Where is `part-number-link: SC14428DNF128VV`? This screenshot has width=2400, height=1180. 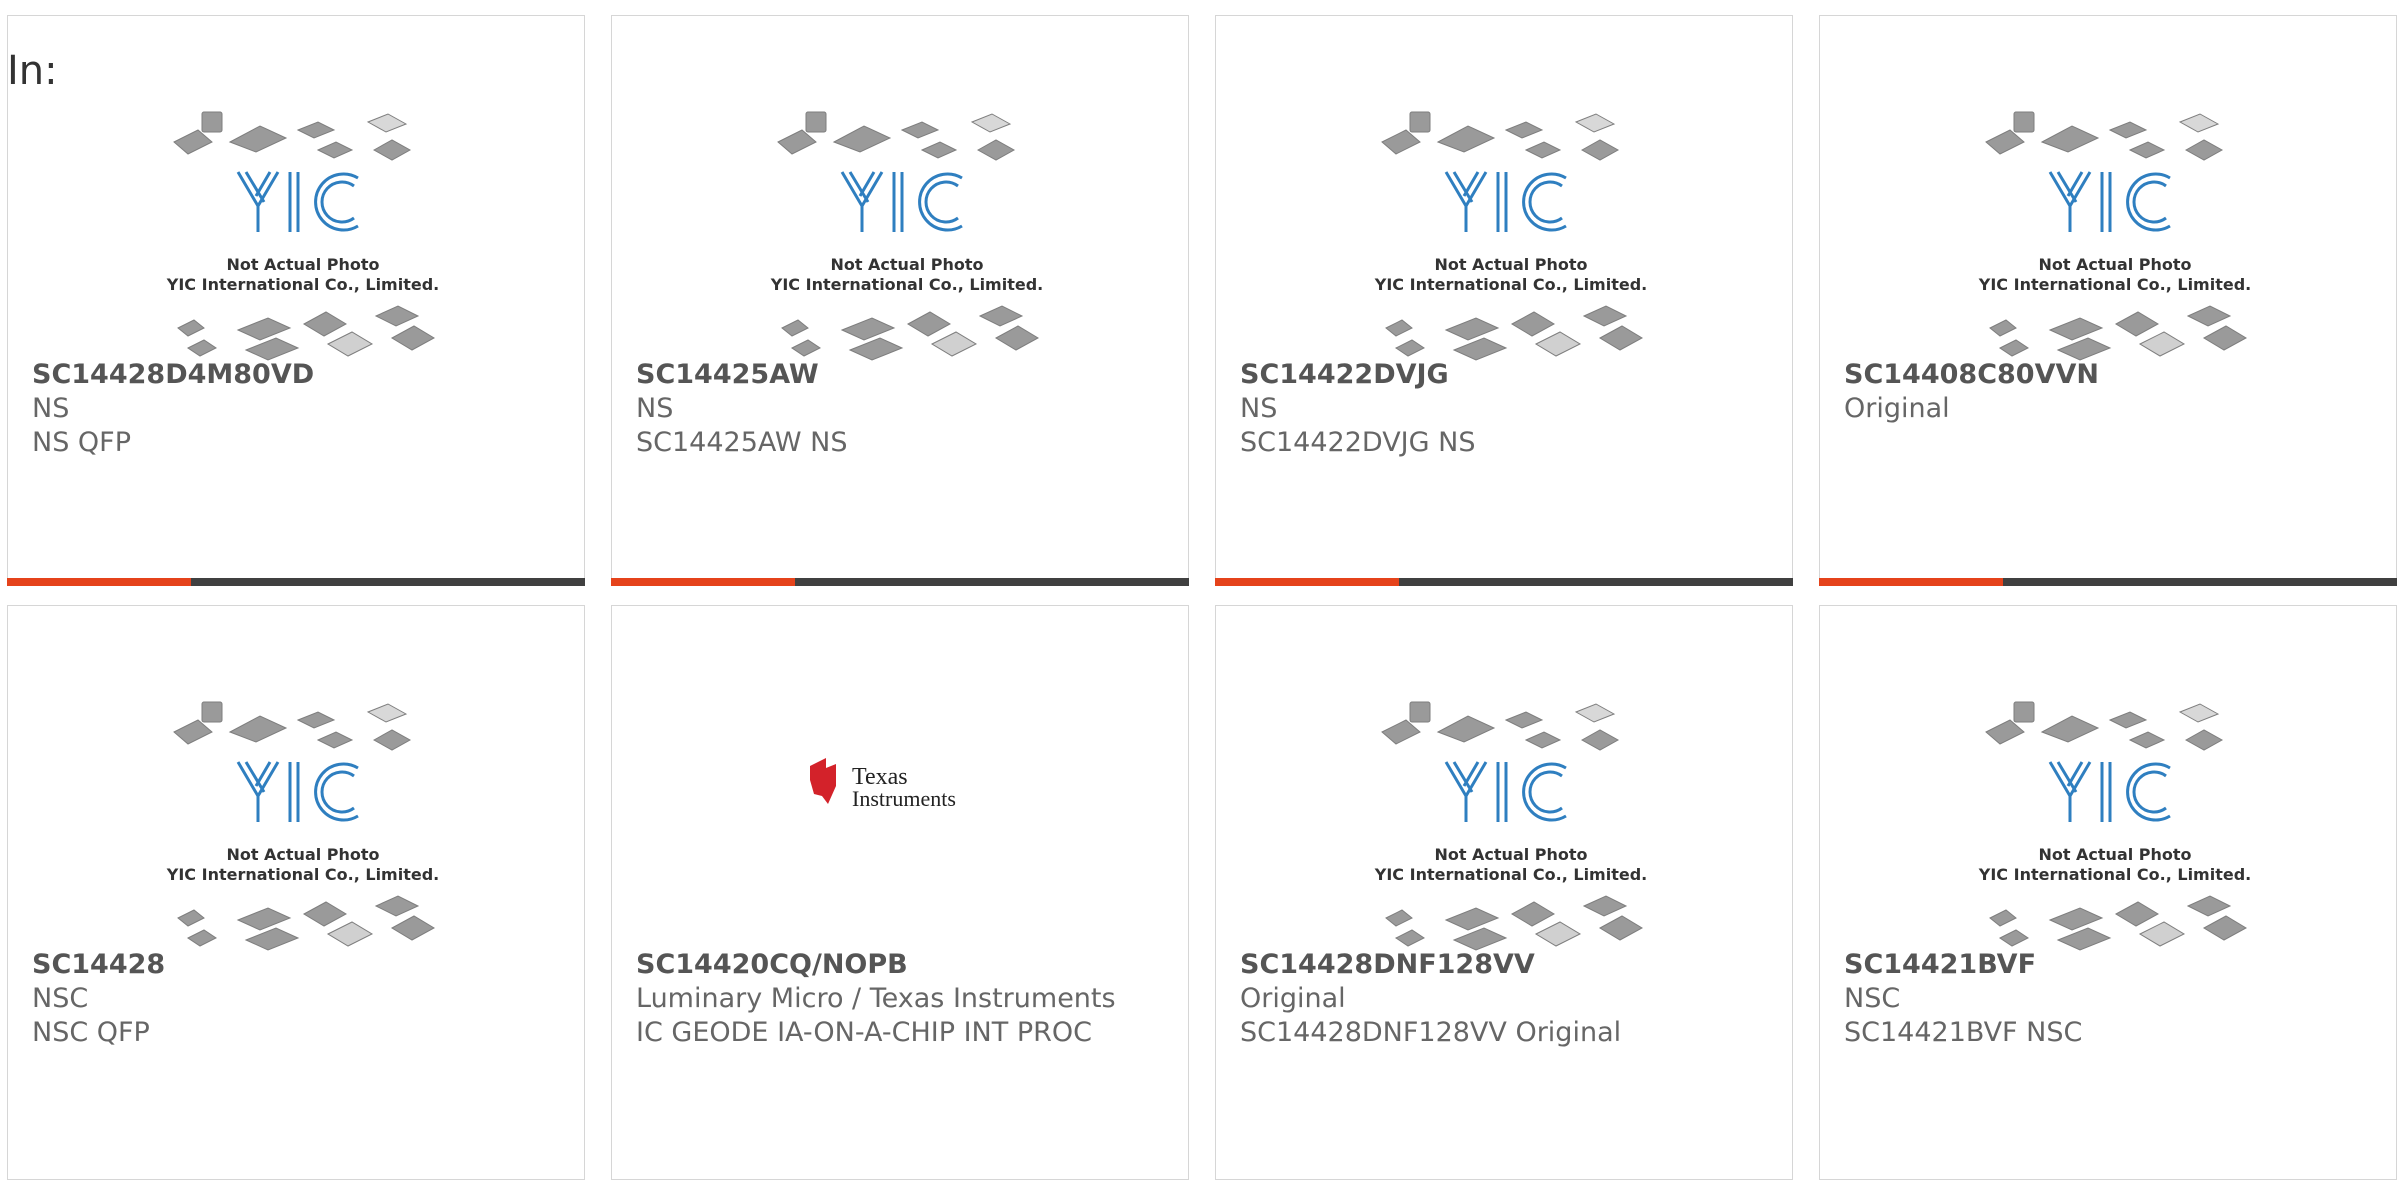 part-number-link: SC14428DNF128VV is located at coordinates (1495, 965).